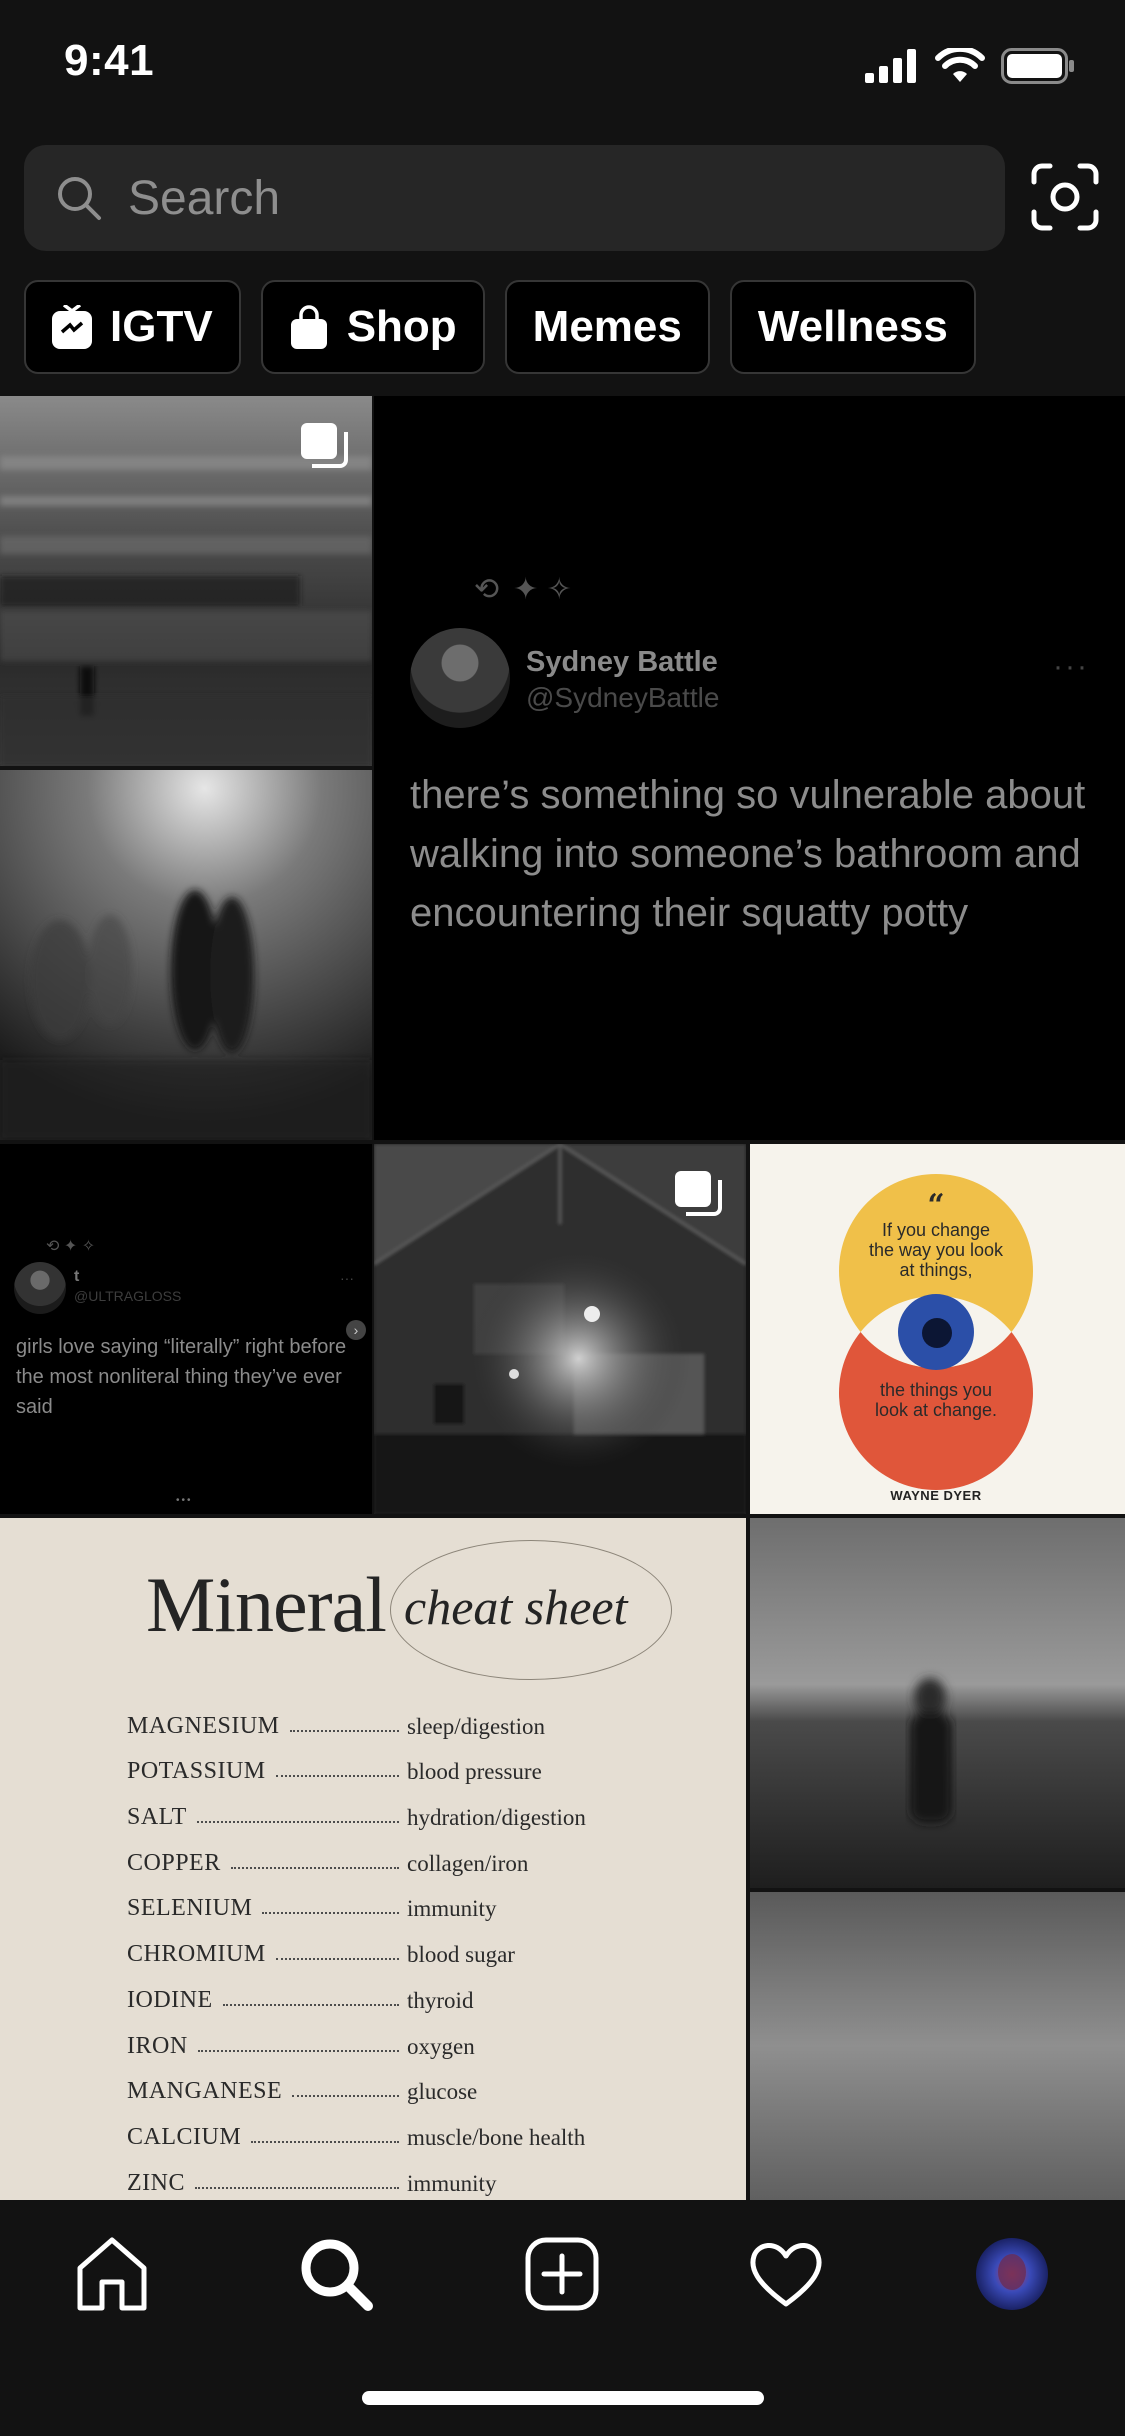 This screenshot has height=2436, width=1125. What do you see at coordinates (1065, 197) in the screenshot?
I see `scan-icon` at bounding box center [1065, 197].